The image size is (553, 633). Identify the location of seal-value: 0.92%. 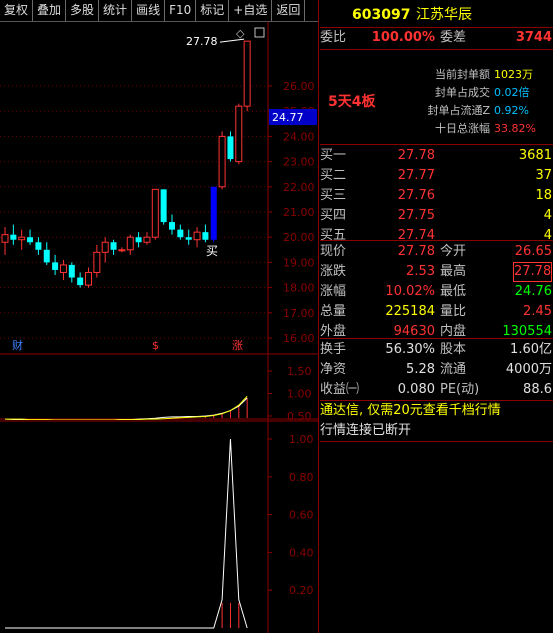
(511, 110).